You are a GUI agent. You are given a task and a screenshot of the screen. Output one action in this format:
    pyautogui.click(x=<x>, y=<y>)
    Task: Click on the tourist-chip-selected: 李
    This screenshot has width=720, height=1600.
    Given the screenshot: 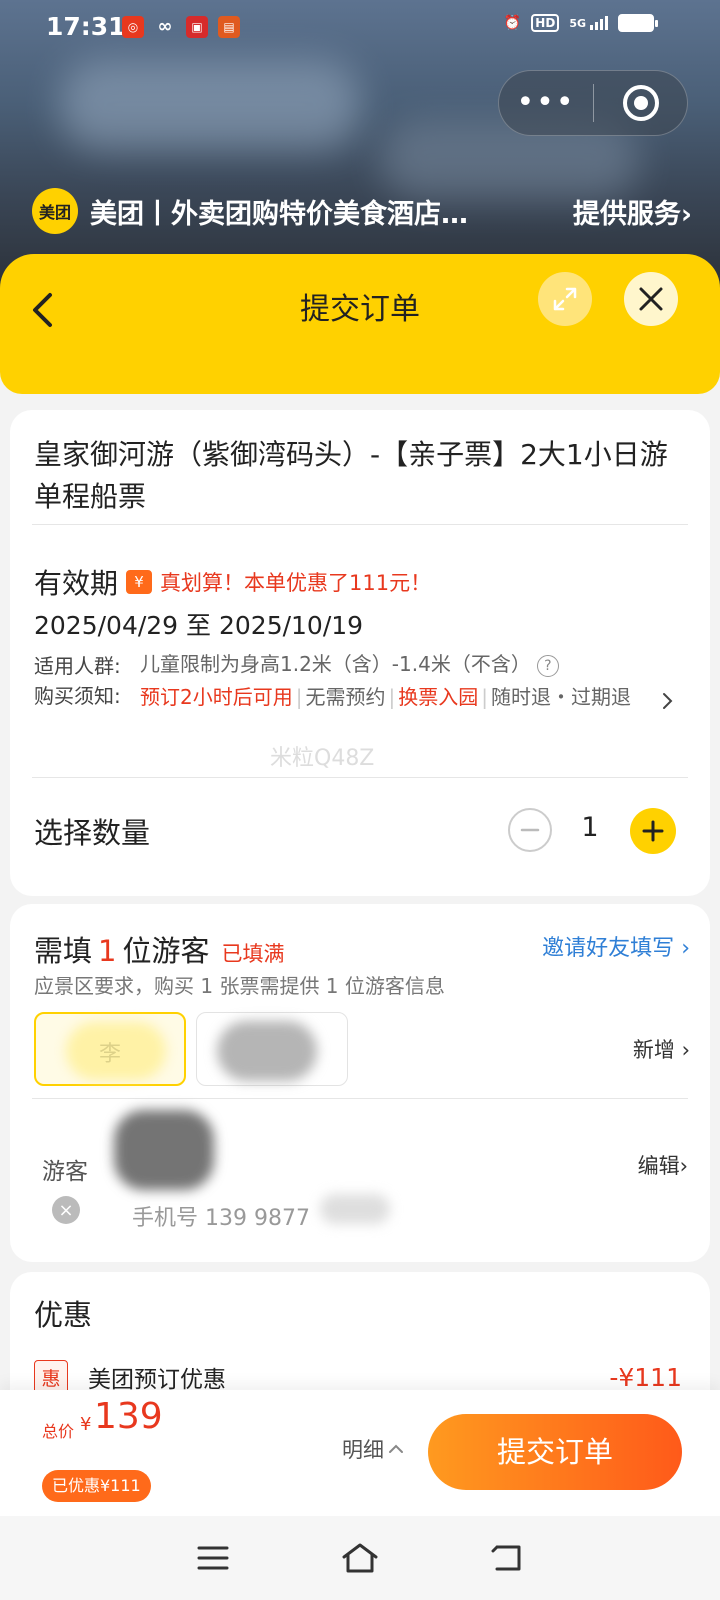 What is the action you would take?
    pyautogui.click(x=110, y=1049)
    